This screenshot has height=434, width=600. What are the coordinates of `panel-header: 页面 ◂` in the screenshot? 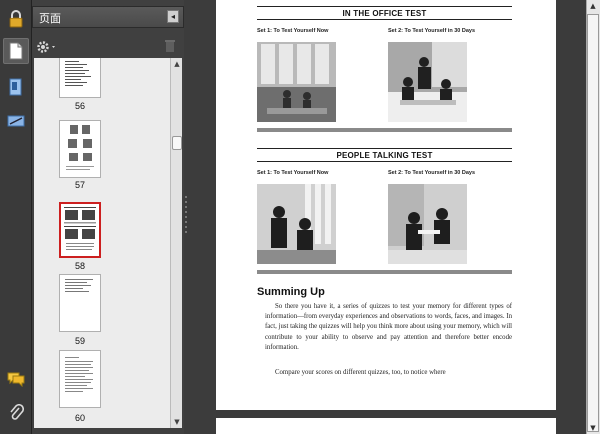 It's located at (108, 17).